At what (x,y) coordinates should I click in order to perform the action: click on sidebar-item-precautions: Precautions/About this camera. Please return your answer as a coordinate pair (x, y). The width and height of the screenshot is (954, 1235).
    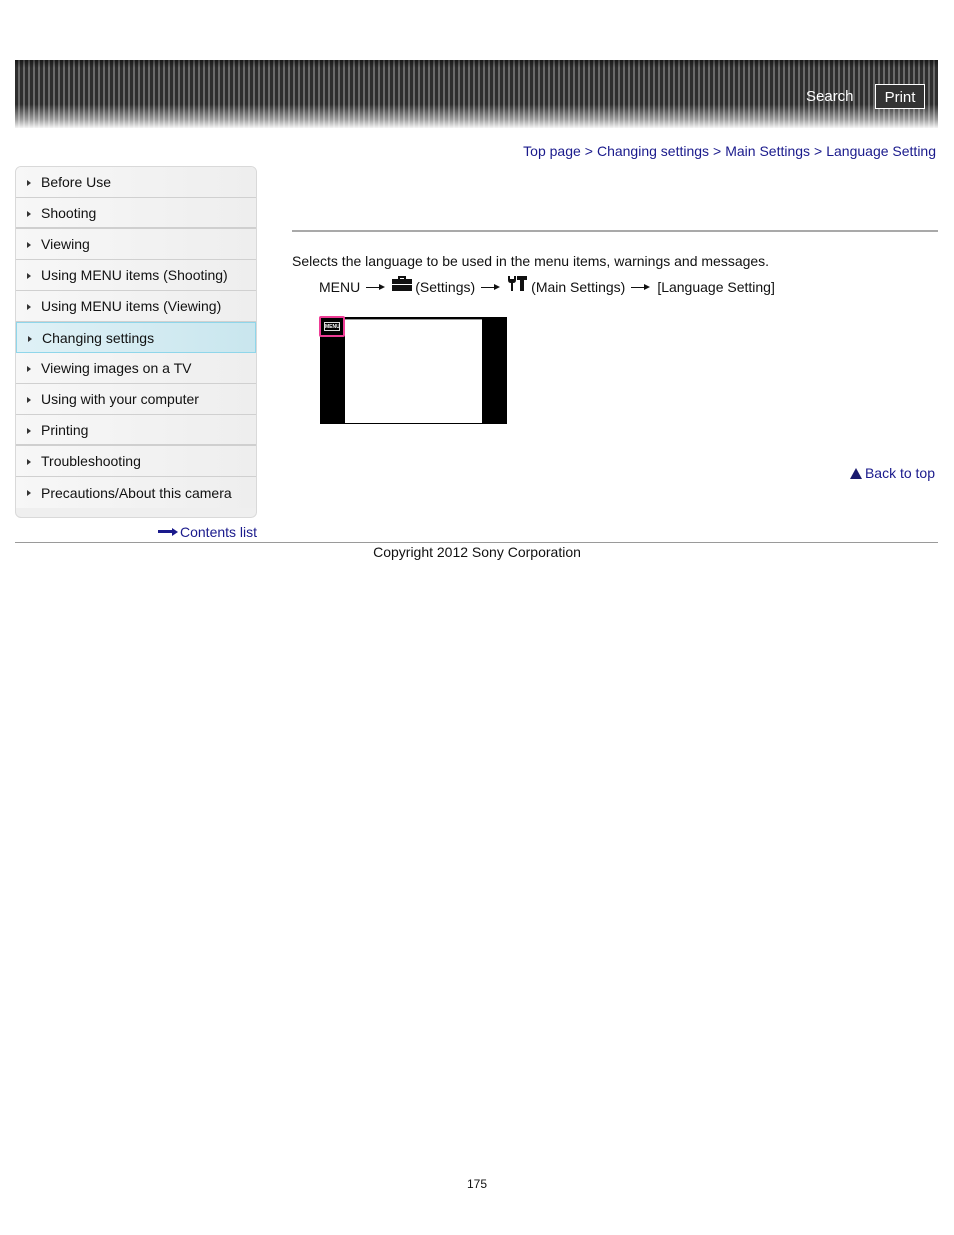
    Looking at the image, I should click on (136, 492).